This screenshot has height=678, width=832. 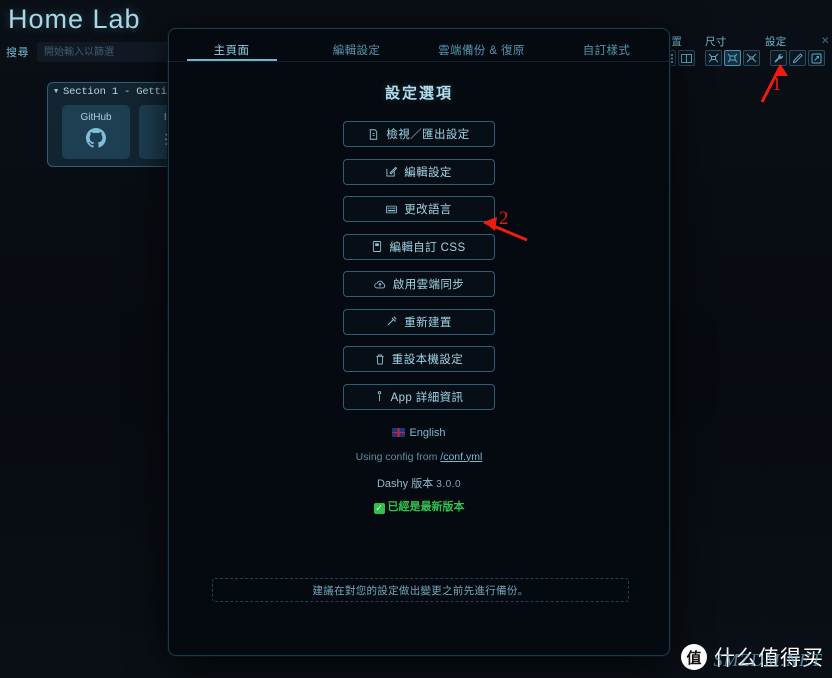 I want to click on cloud-icon, so click(x=380, y=284).